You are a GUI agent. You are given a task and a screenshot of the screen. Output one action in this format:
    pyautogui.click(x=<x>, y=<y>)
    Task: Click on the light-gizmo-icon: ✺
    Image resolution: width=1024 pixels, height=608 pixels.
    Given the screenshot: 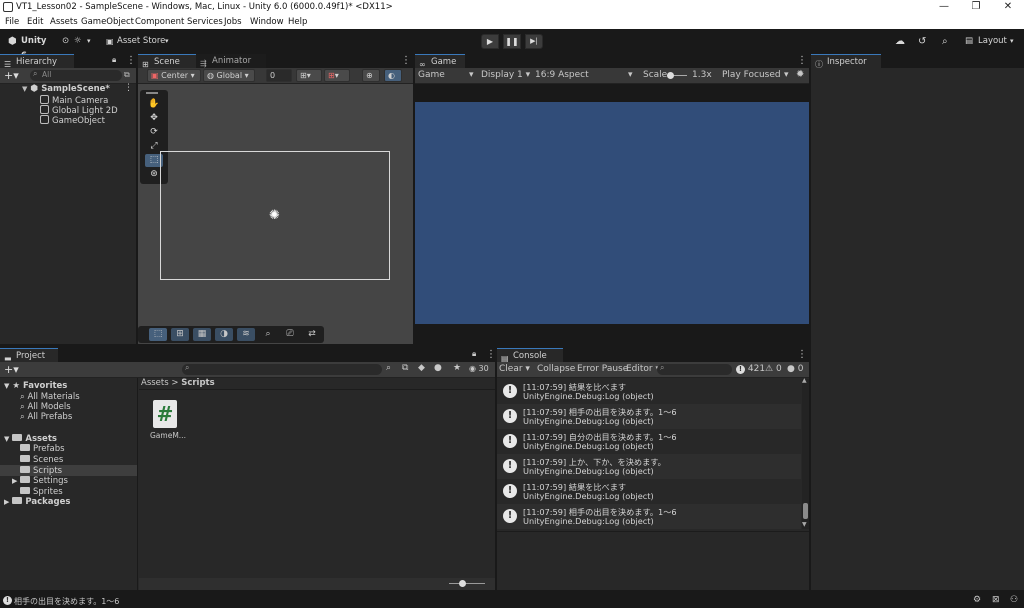 What is the action you would take?
    pyautogui.click(x=274, y=215)
    